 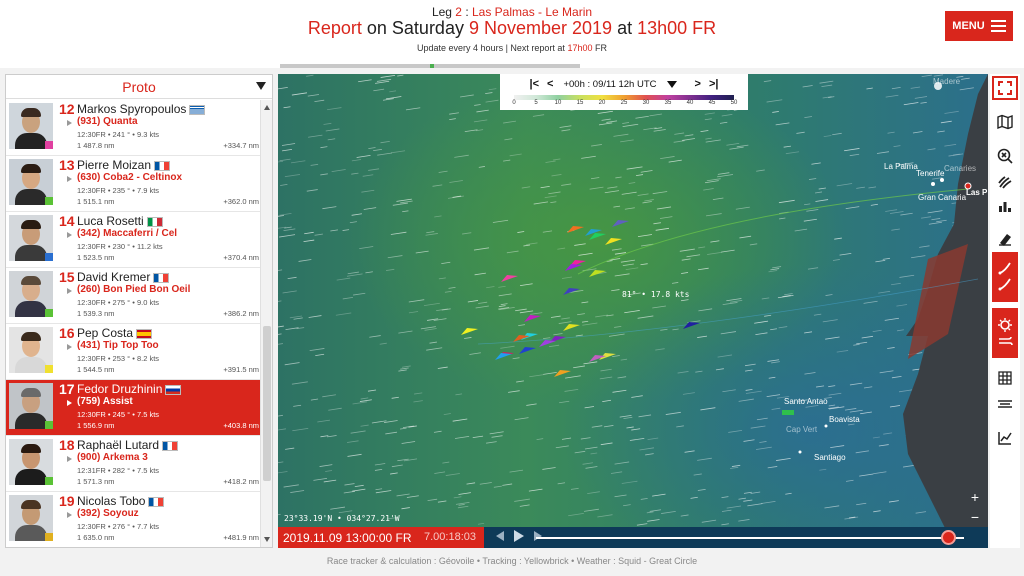 I want to click on time-dropdown-icon, so click(x=671, y=84).